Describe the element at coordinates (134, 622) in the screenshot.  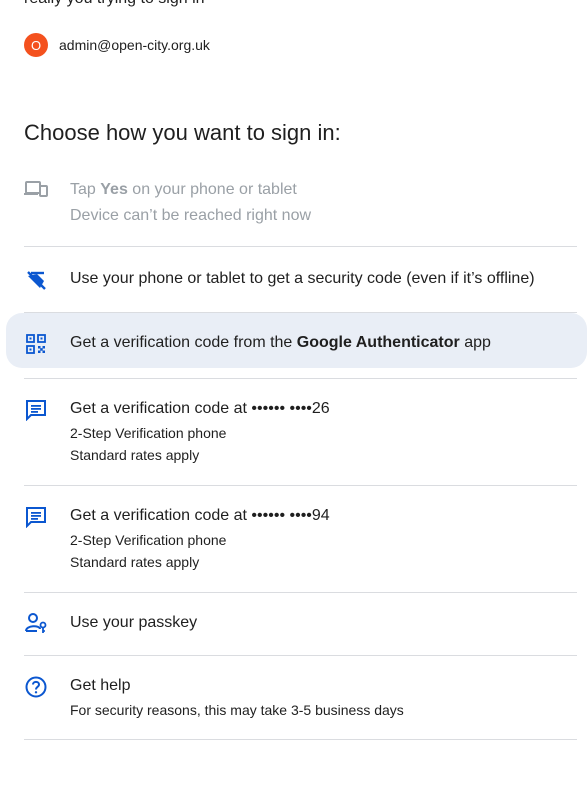
I see `option-title: Use your passkey` at that location.